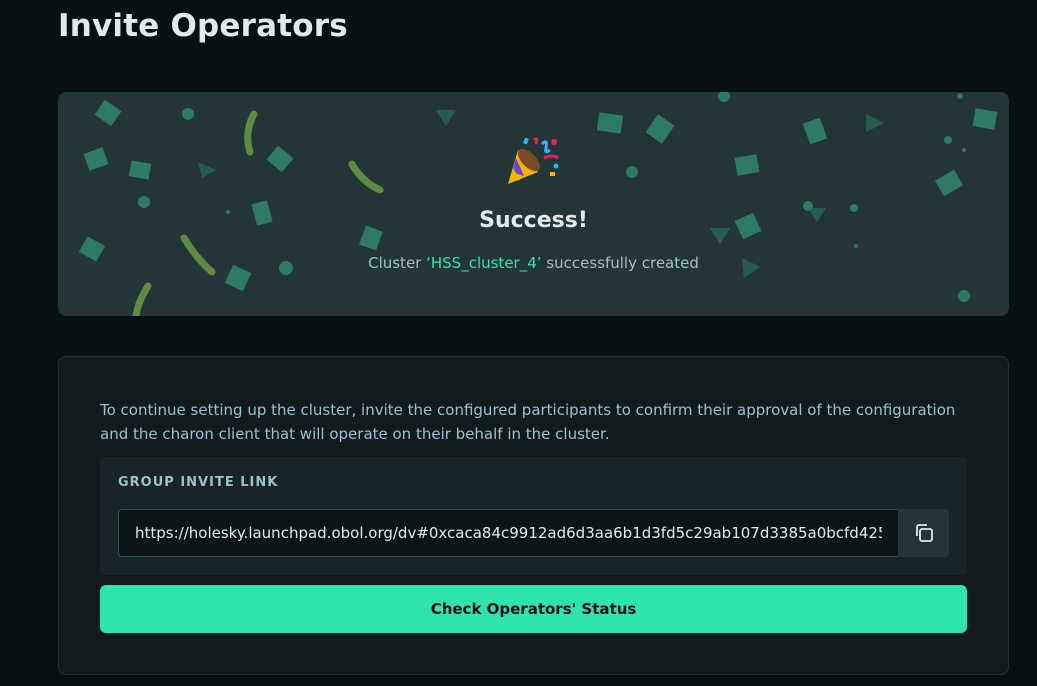 The height and width of the screenshot is (686, 1037). Describe the element at coordinates (508, 533) in the screenshot. I see `invite-link-field` at that location.